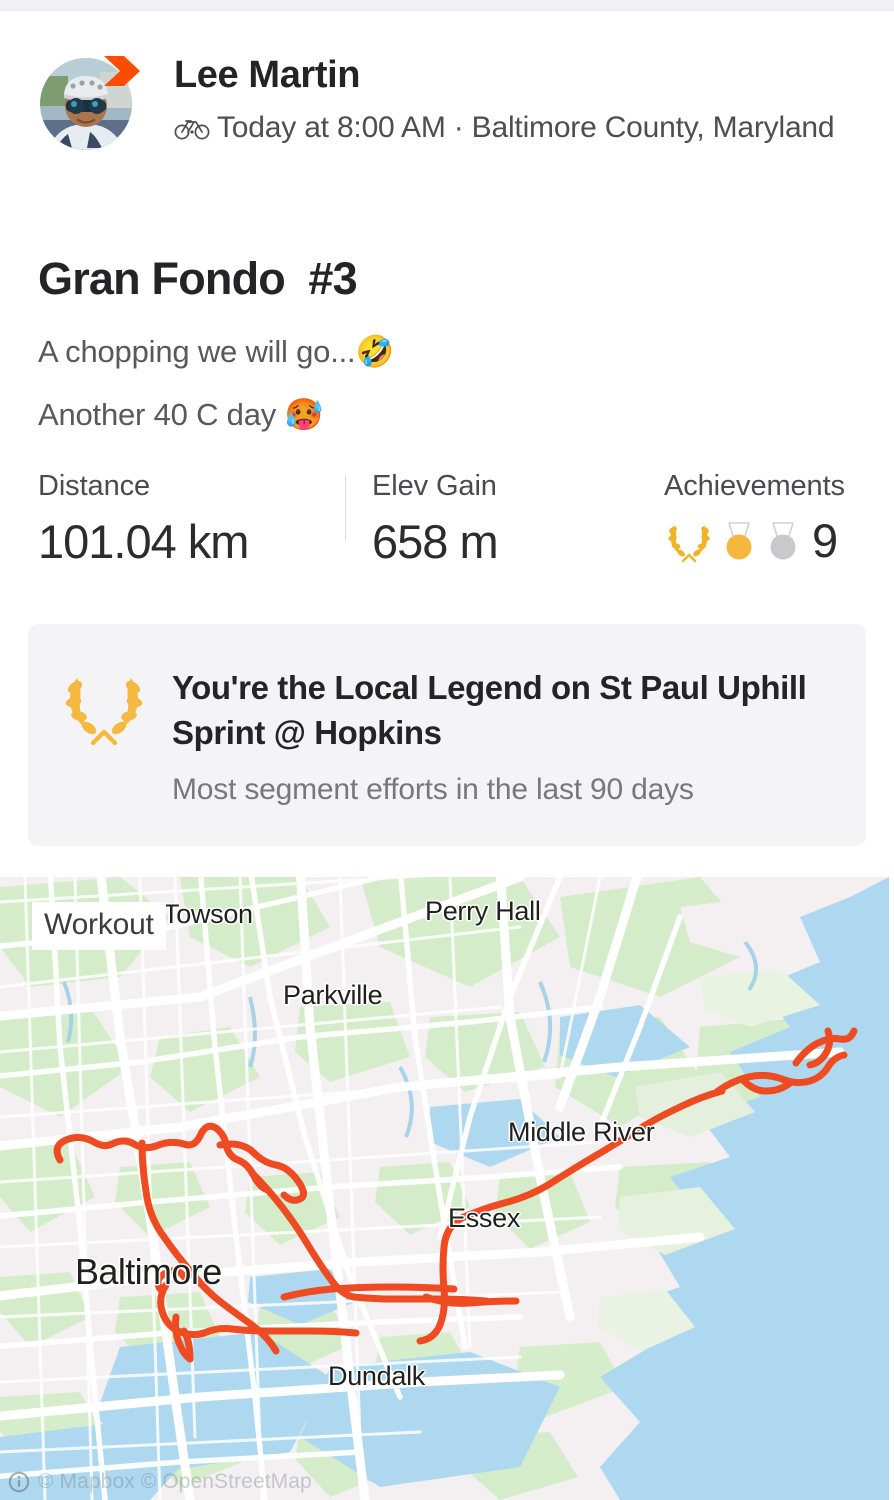  Describe the element at coordinates (198, 279) in the screenshot. I see `activity-title: Gran Fondo #3` at that location.